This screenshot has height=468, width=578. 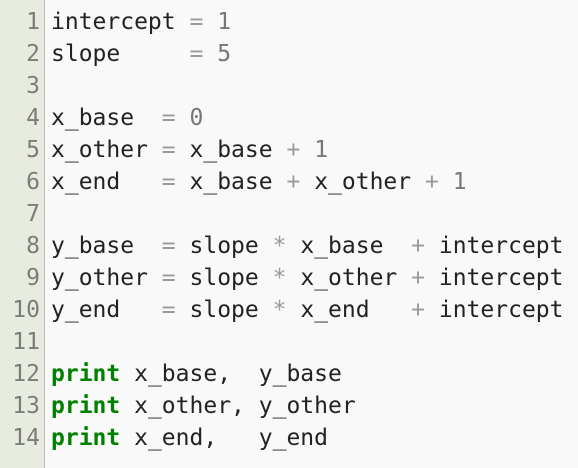 I want to click on code-line: 5 x_other = x_base + 1, so click(x=289, y=150).